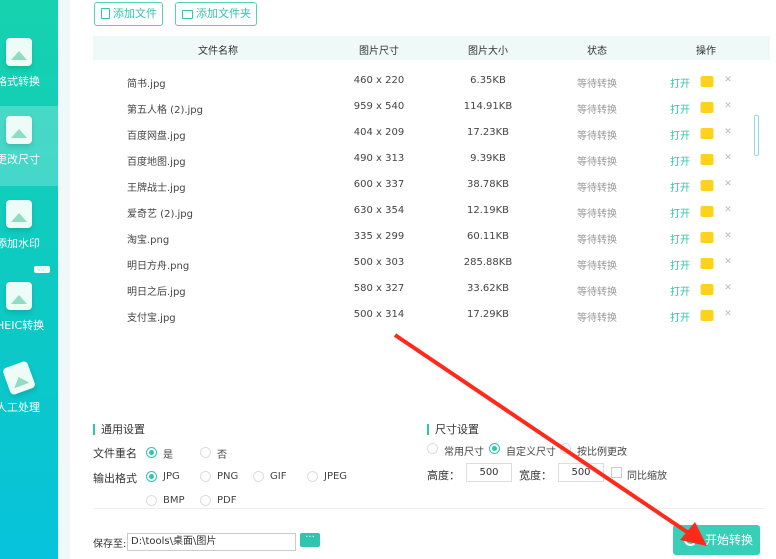  What do you see at coordinates (535, 475) in the screenshot?
I see `width-label: 宽度：` at bounding box center [535, 475].